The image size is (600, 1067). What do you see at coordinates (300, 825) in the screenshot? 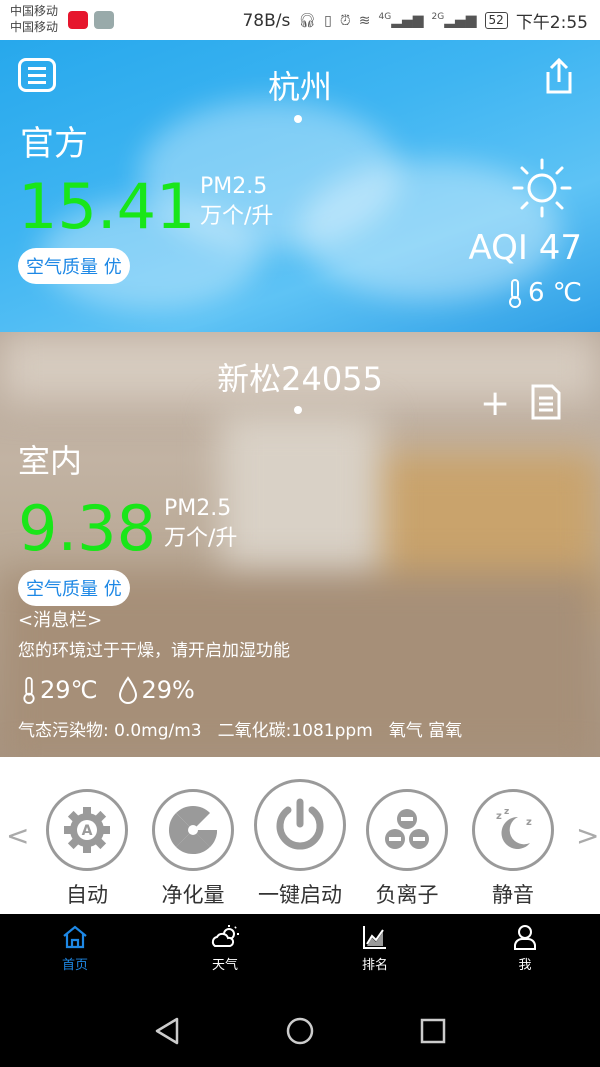
I see `power-icon` at bounding box center [300, 825].